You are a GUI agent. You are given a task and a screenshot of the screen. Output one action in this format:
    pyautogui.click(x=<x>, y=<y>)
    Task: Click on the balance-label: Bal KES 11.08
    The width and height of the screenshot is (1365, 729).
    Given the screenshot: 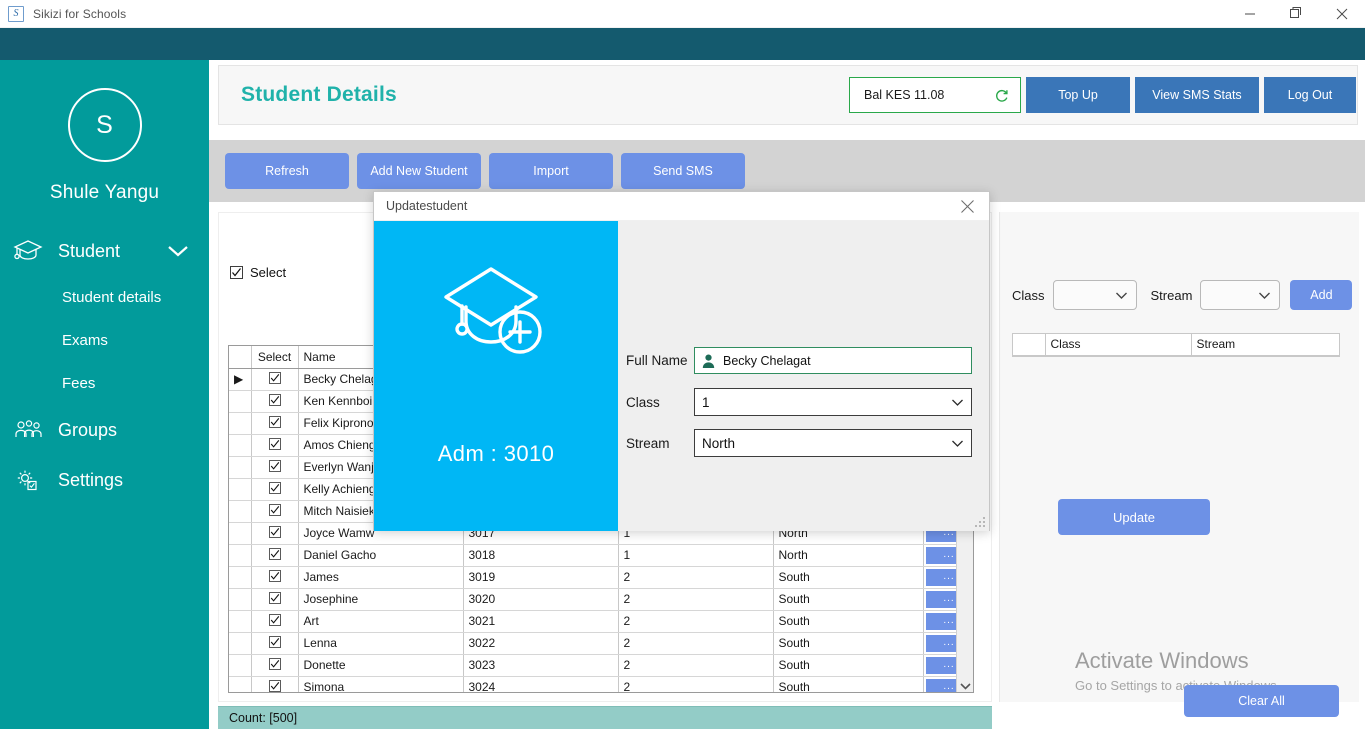 What is the action you would take?
    pyautogui.click(x=904, y=95)
    